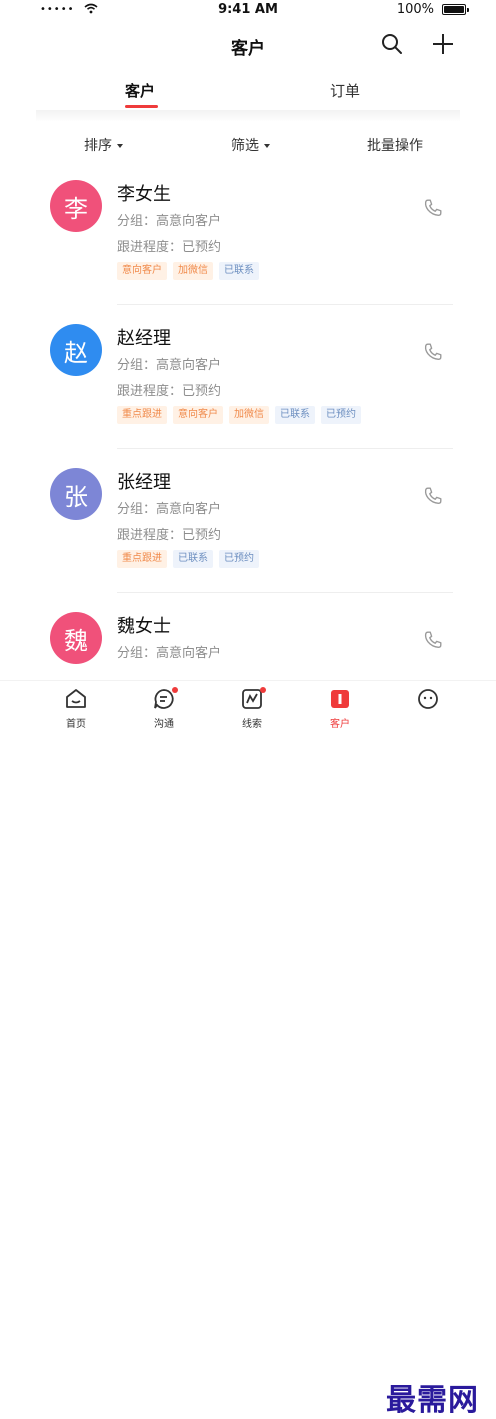 The image size is (496, 1419). Describe the element at coordinates (76, 699) in the screenshot. I see `home-icon` at that location.